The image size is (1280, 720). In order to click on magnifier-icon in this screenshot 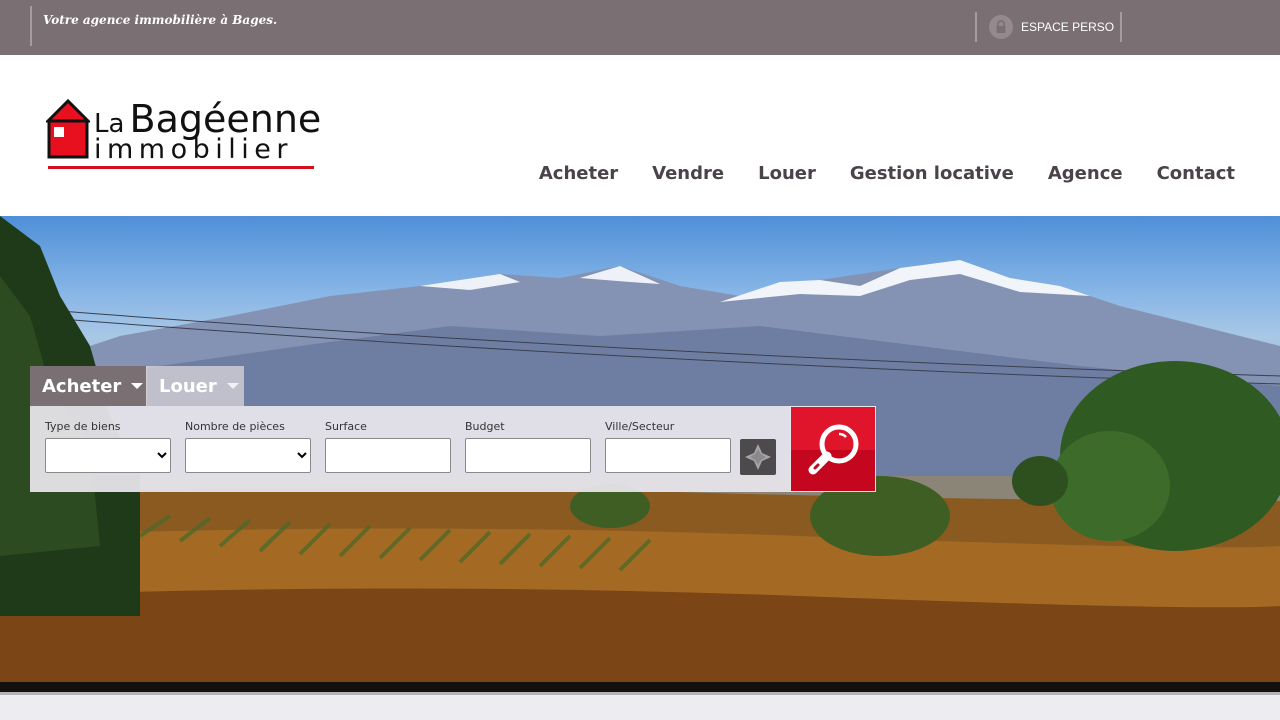, I will do `click(833, 449)`.